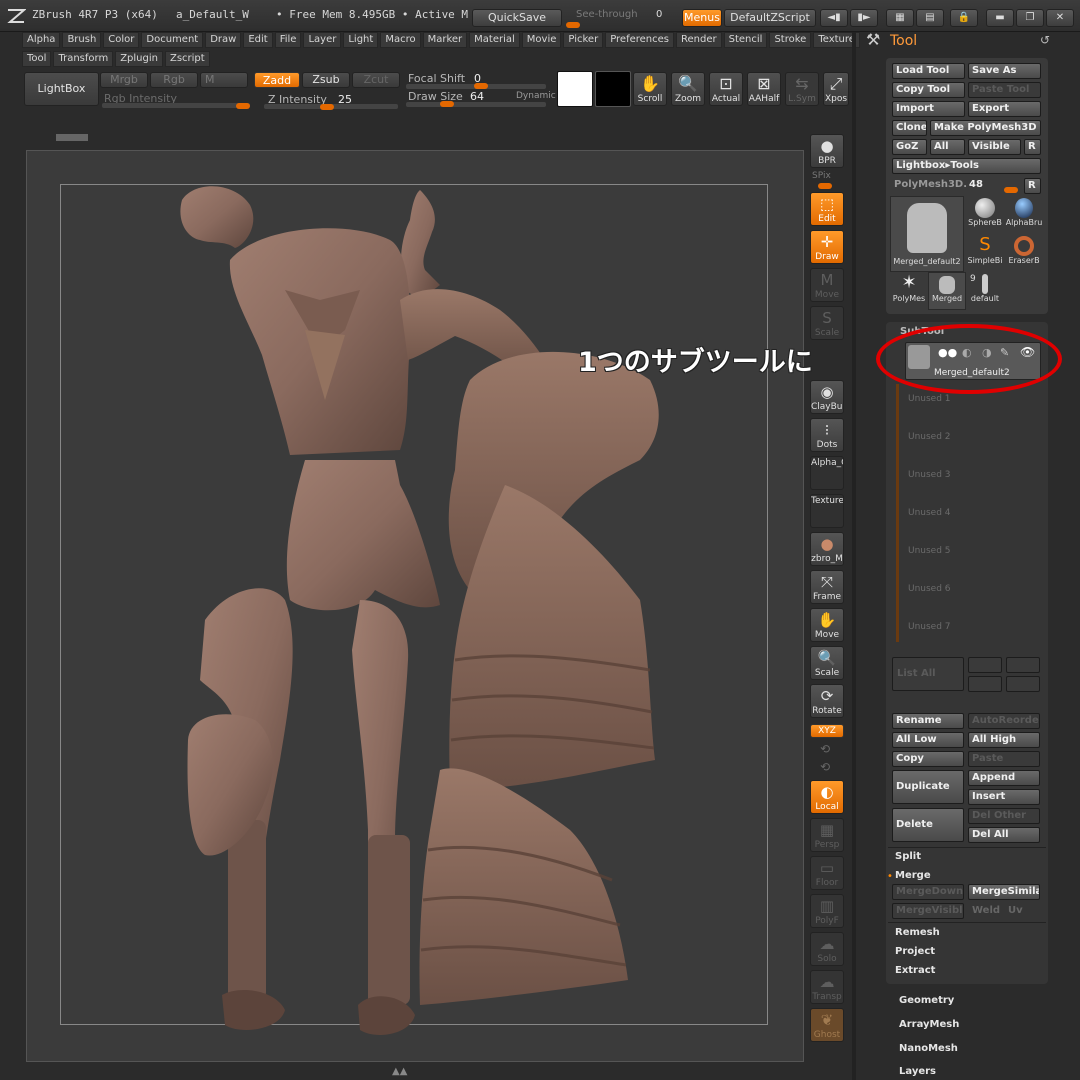  I want to click on mergevisible-button: MergeVisible, so click(928, 911).